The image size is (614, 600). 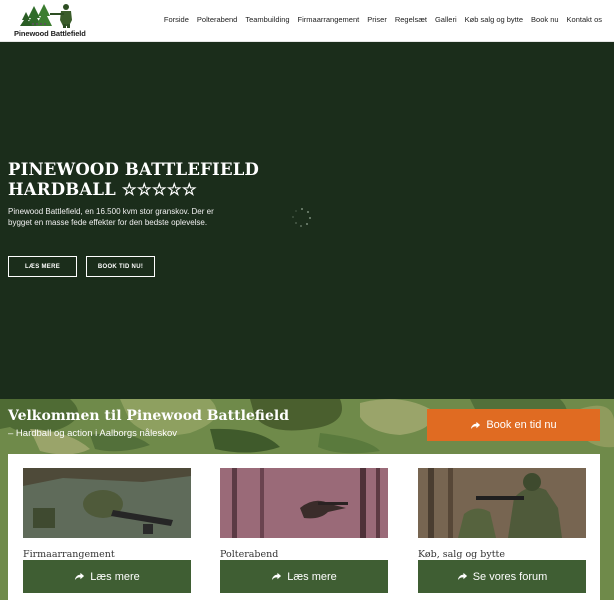 What do you see at coordinates (148, 416) in the screenshot?
I see `welcome-title: Velkommen til Pinewood Battlefield` at bounding box center [148, 416].